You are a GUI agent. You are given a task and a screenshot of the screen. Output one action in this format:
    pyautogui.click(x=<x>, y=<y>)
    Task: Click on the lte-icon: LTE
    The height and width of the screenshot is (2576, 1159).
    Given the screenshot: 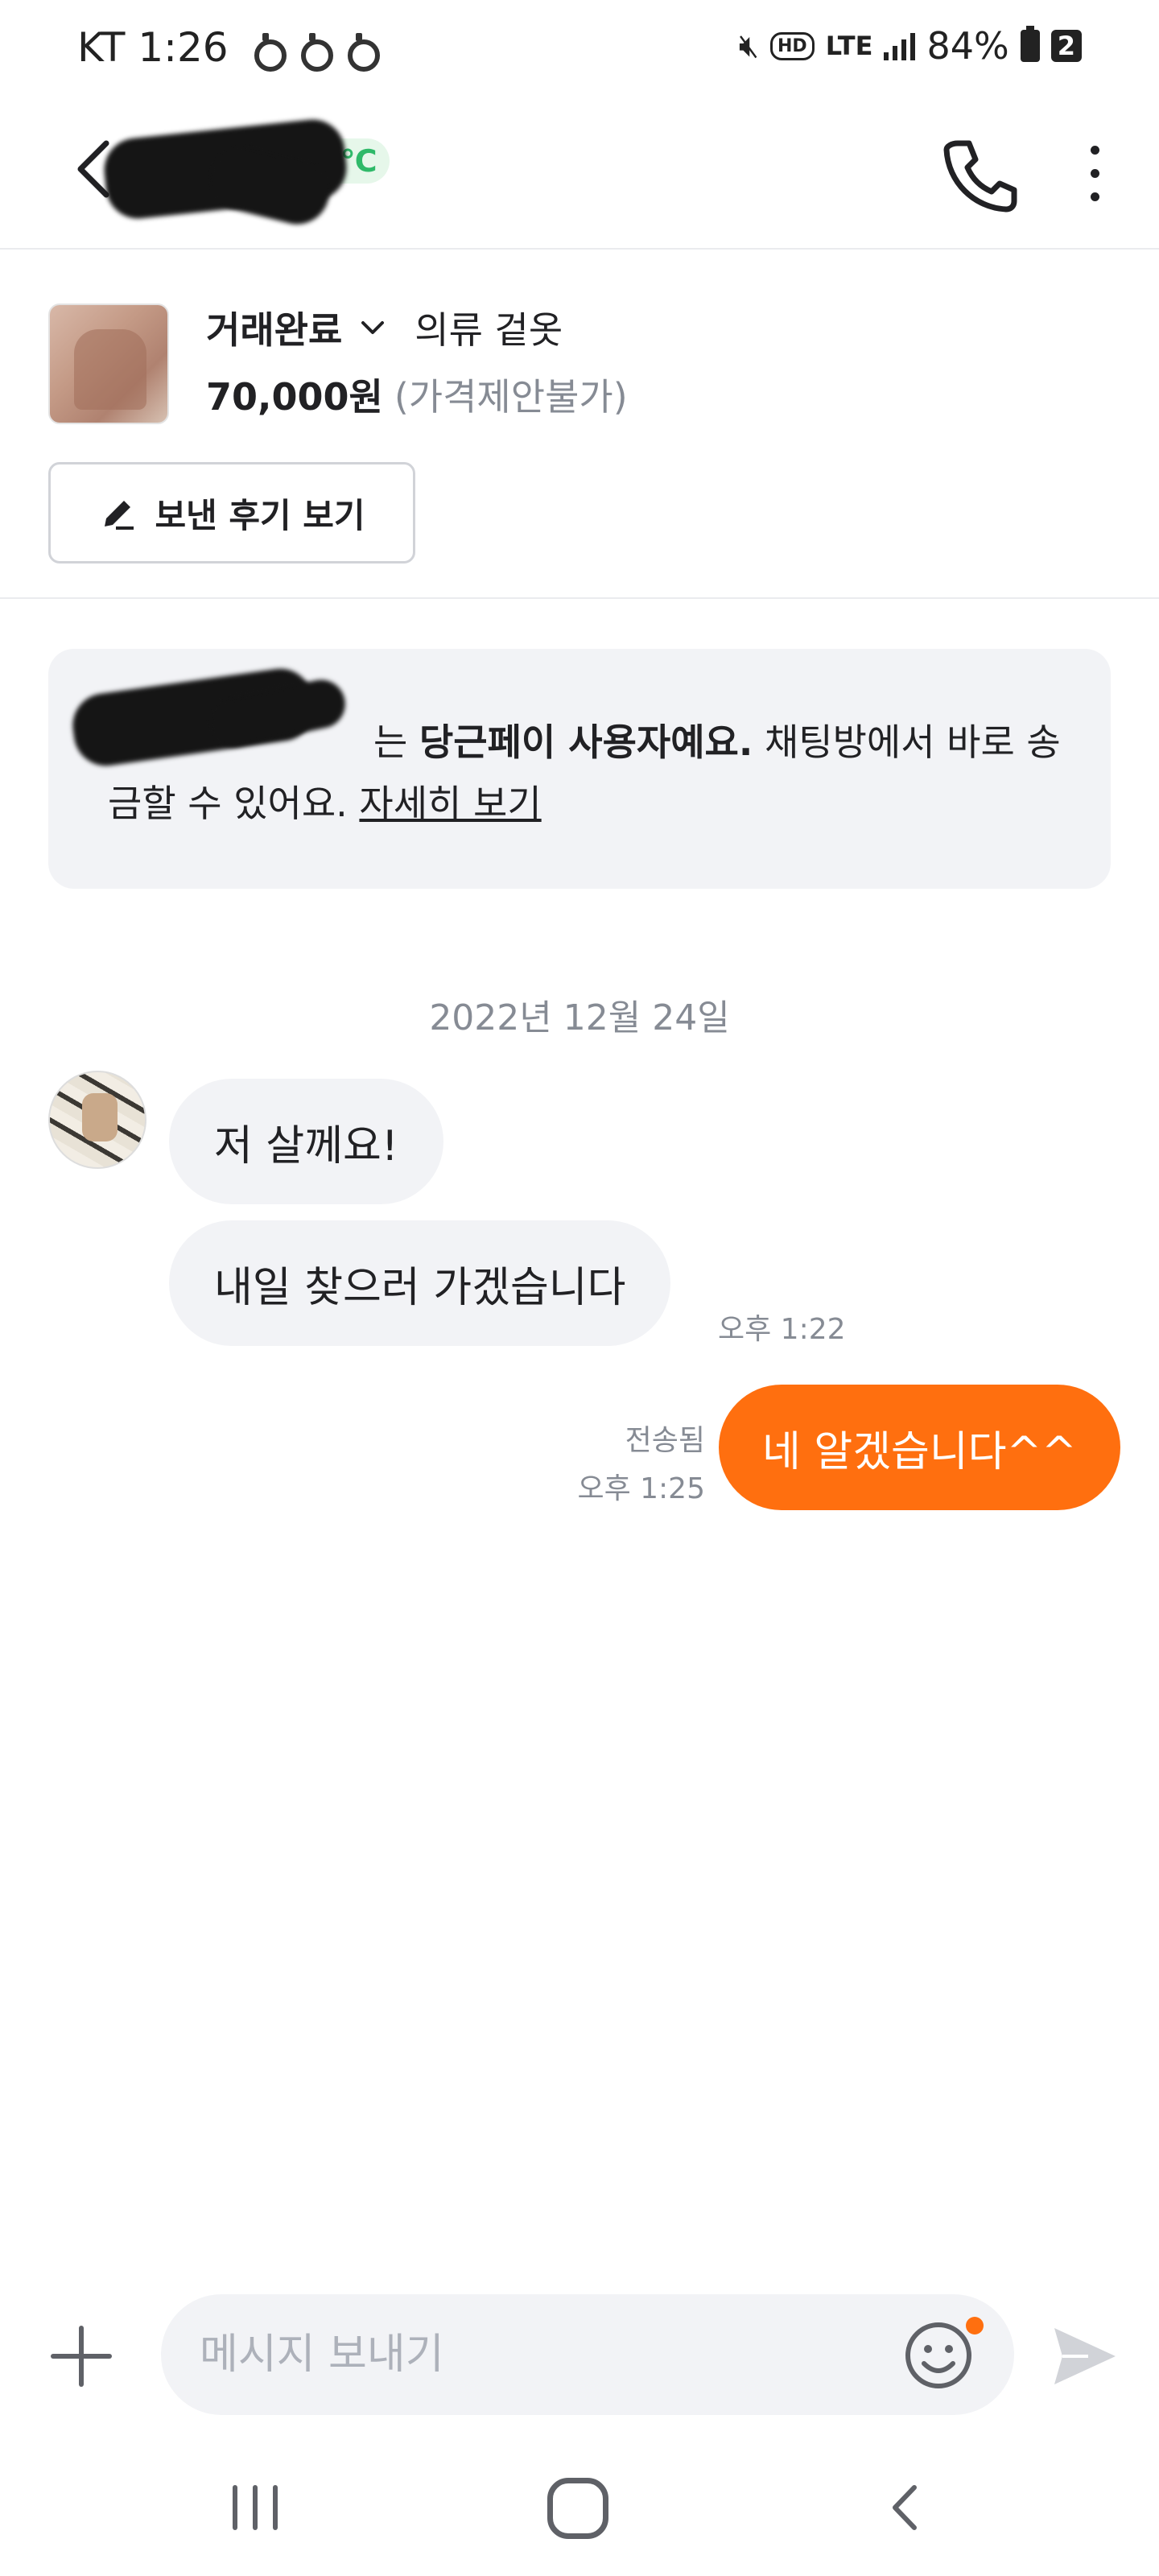 What is the action you would take?
    pyautogui.click(x=849, y=46)
    